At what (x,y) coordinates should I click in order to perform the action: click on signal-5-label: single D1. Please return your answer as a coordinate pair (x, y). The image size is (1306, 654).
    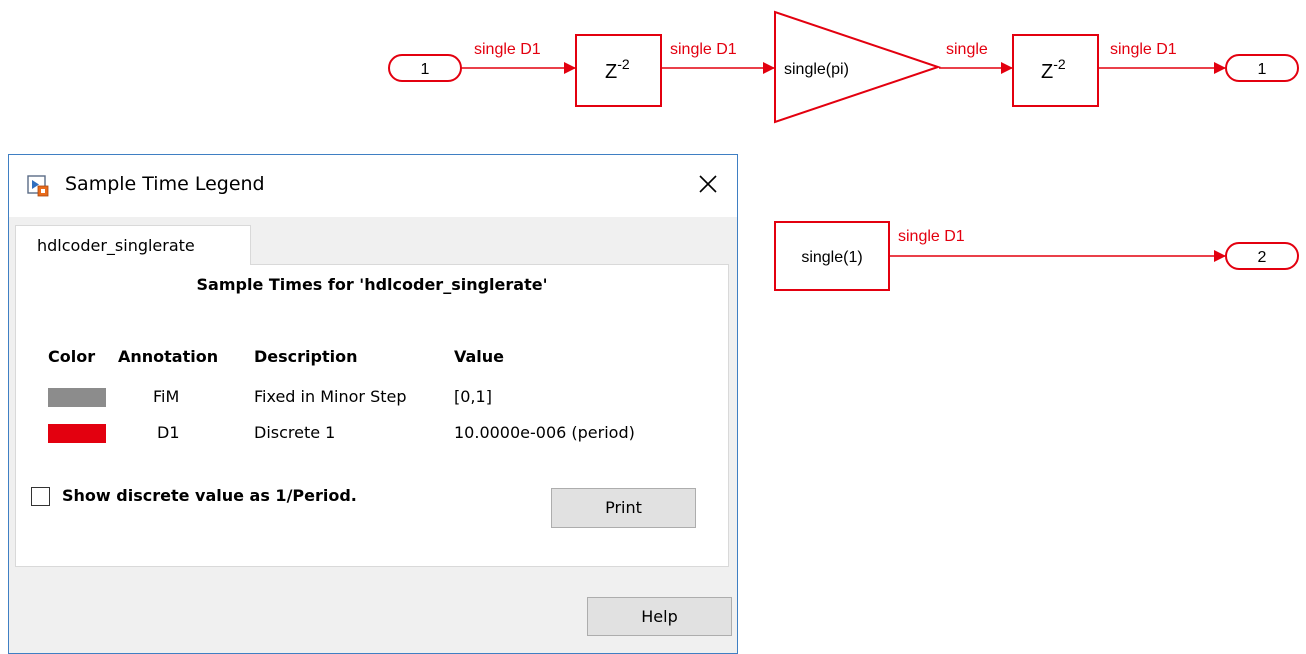
    Looking at the image, I should click on (931, 236).